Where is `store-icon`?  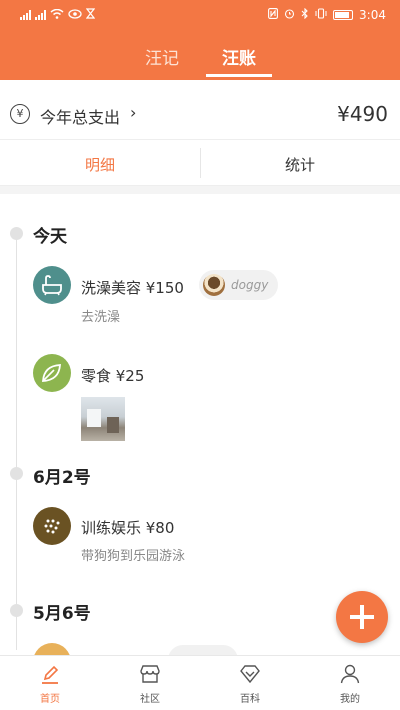 store-icon is located at coordinates (150, 674).